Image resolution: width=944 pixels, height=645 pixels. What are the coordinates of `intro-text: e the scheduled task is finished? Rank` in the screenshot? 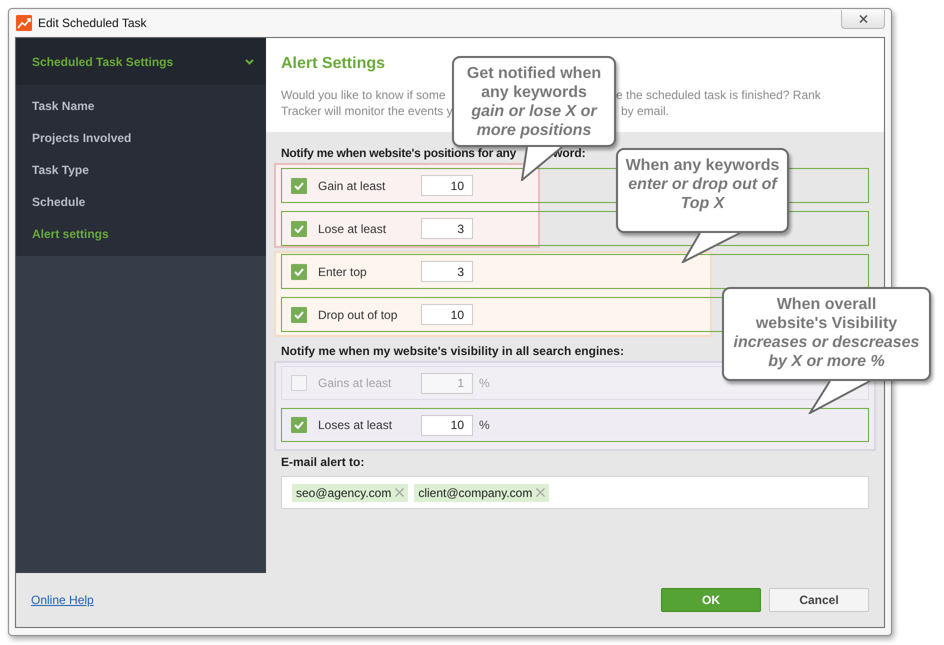 It's located at (718, 95).